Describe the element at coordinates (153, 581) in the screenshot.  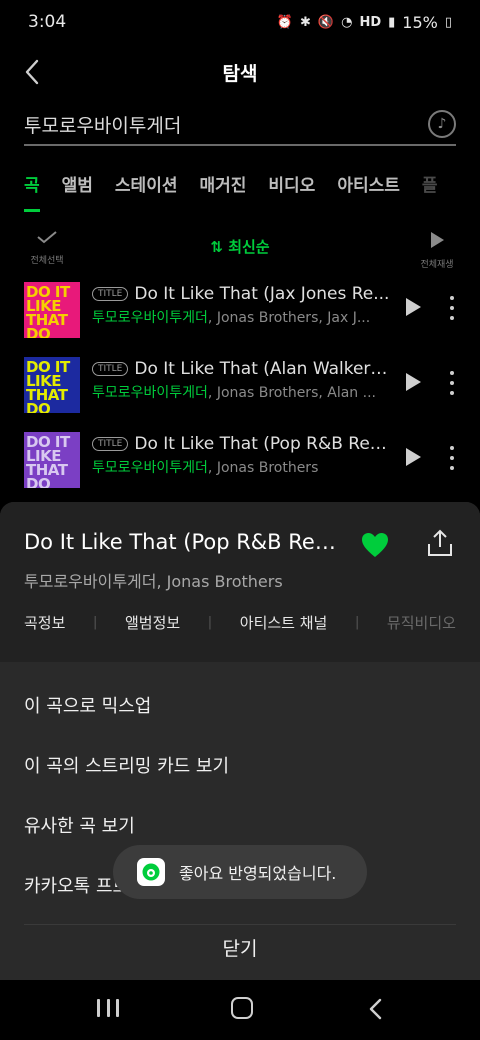
I see `sheet-song-artist: 투모로우바이투게더, Jonas Brothers` at that location.